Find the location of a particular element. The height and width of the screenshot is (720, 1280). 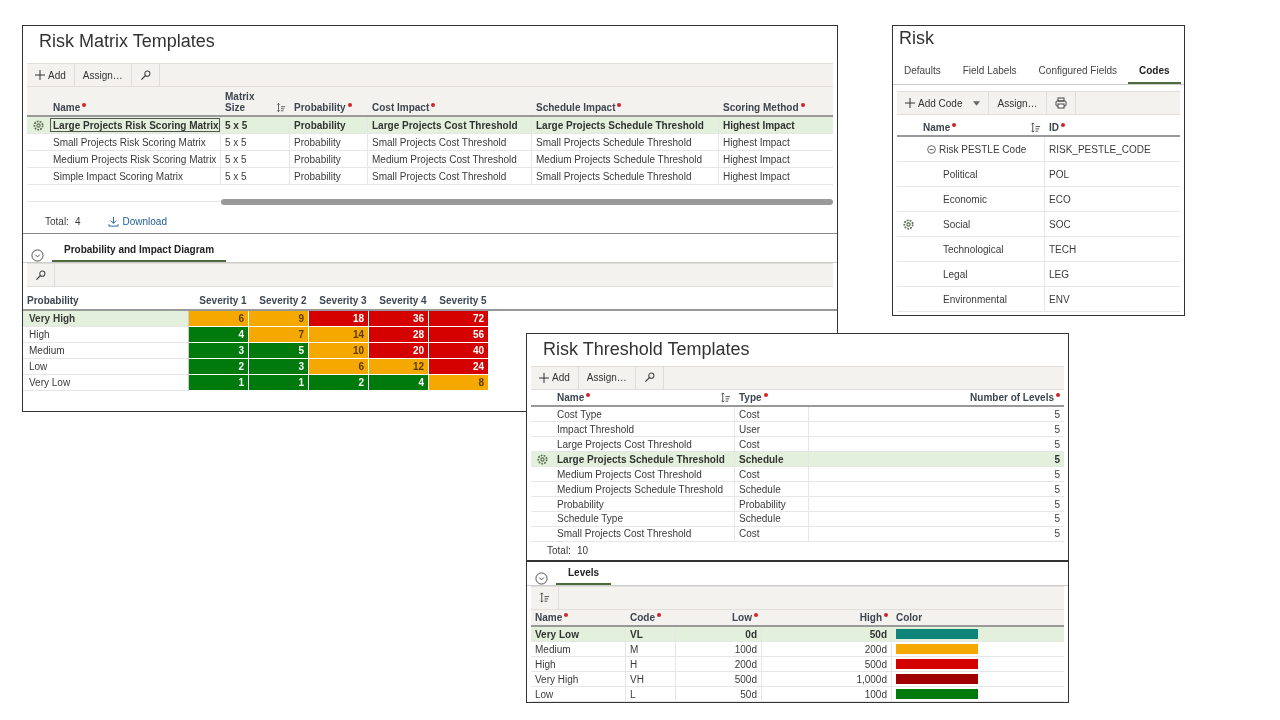

tab: Codes is located at coordinates (1154, 72).